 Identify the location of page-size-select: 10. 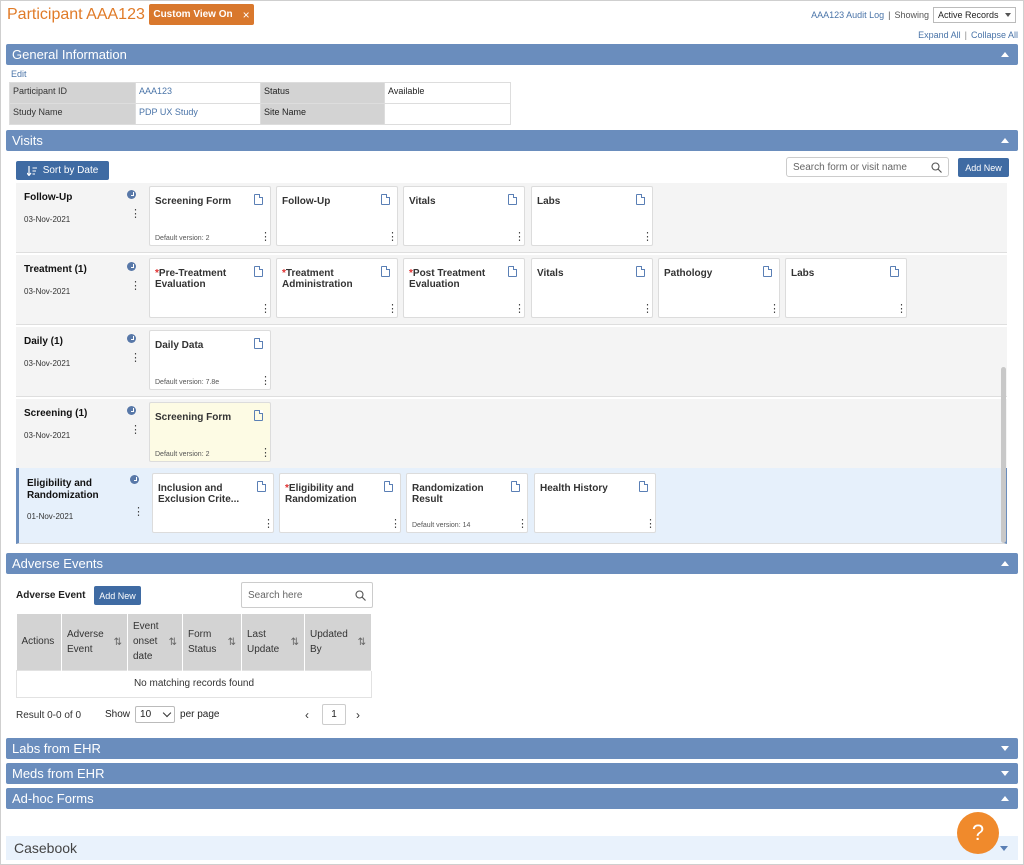
(155, 714).